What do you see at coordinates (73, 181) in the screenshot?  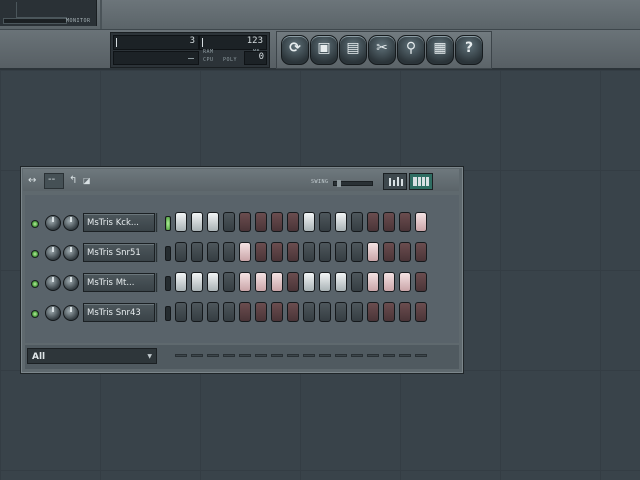 I see `undo-icon: ↰` at bounding box center [73, 181].